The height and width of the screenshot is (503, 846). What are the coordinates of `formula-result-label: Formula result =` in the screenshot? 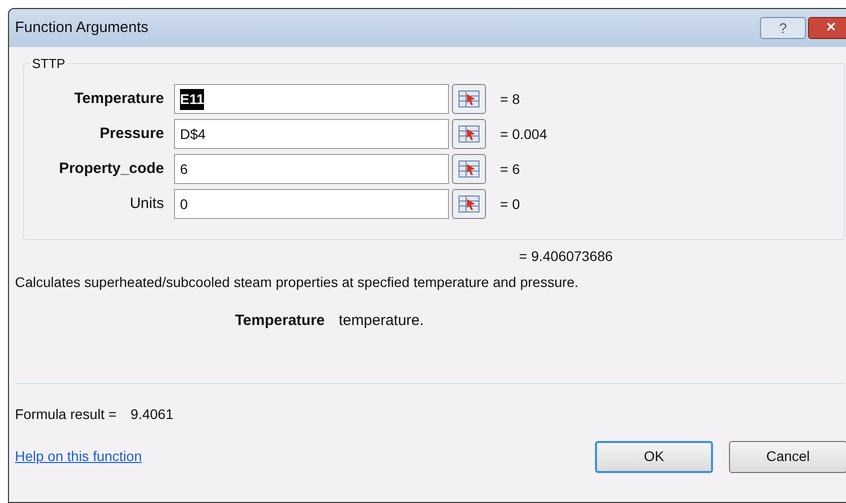 It's located at (66, 414).